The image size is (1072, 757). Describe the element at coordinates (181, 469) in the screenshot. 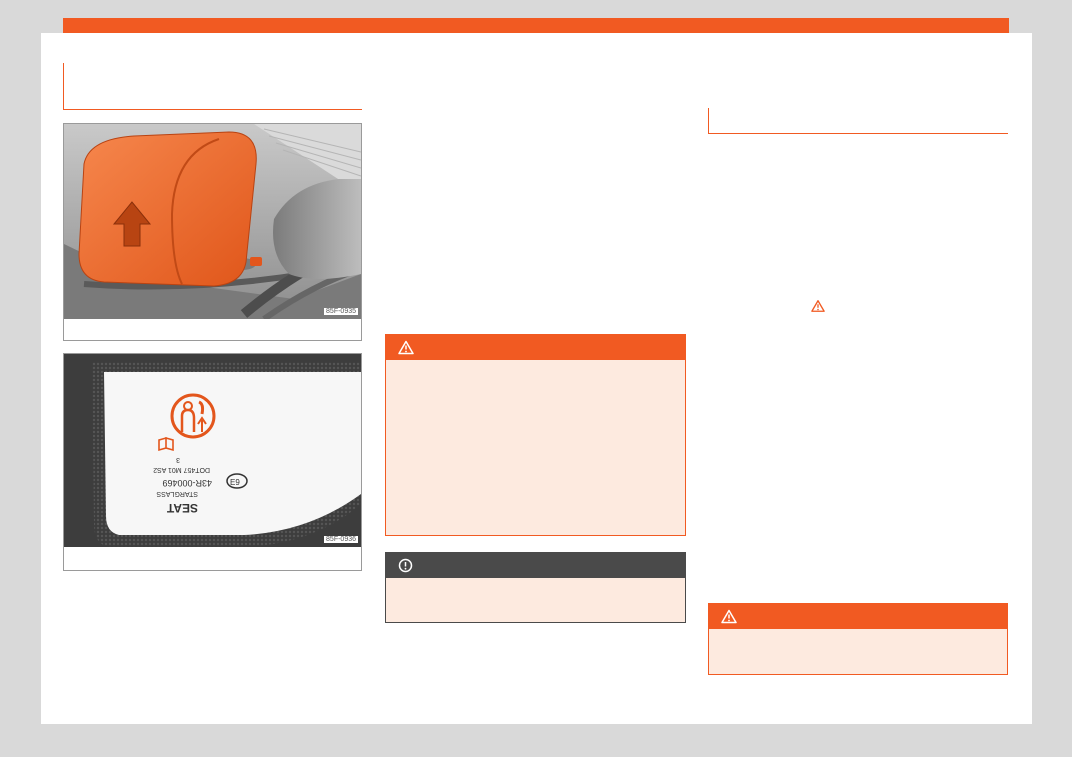

I see `seal-line-3: DOT457 M01 AS2` at that location.